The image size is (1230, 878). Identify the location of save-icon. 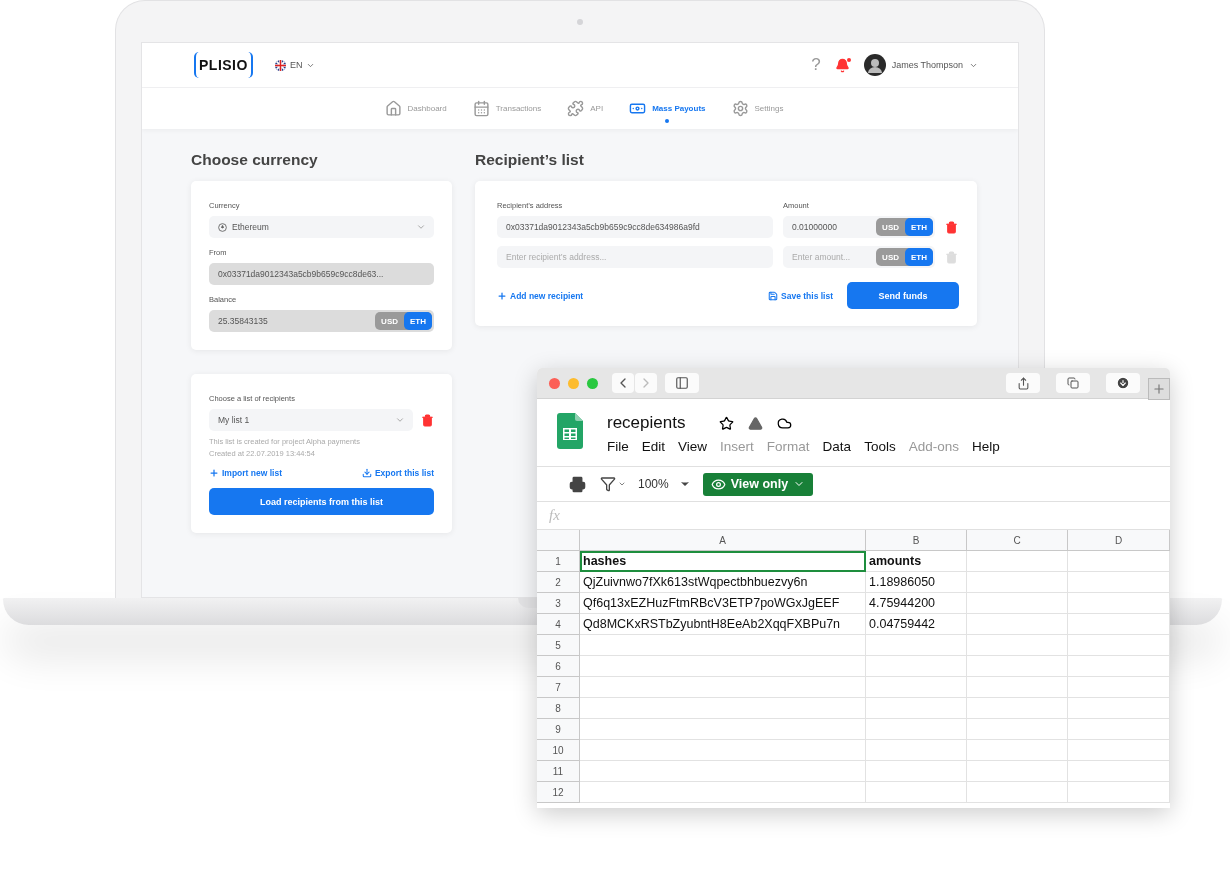
(773, 295).